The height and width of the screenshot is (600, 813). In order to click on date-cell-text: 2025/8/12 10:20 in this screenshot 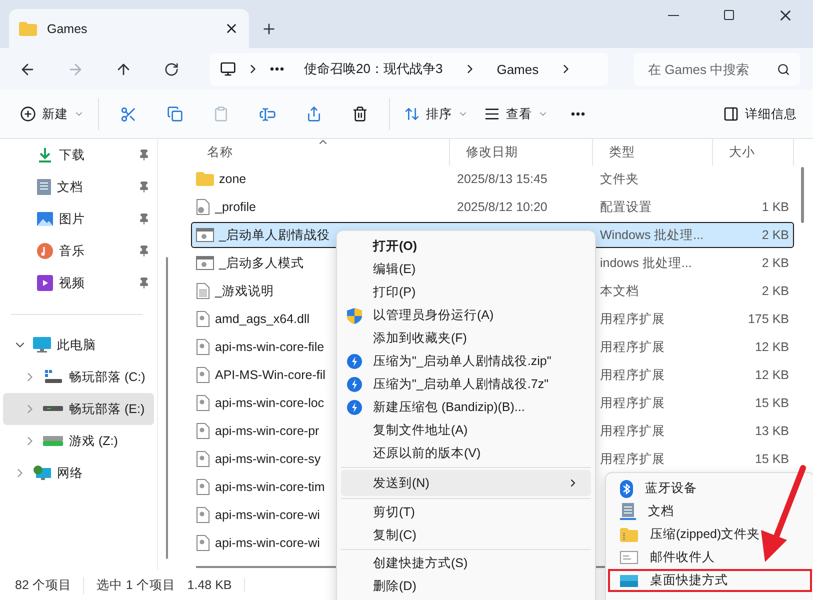, I will do `click(502, 207)`.